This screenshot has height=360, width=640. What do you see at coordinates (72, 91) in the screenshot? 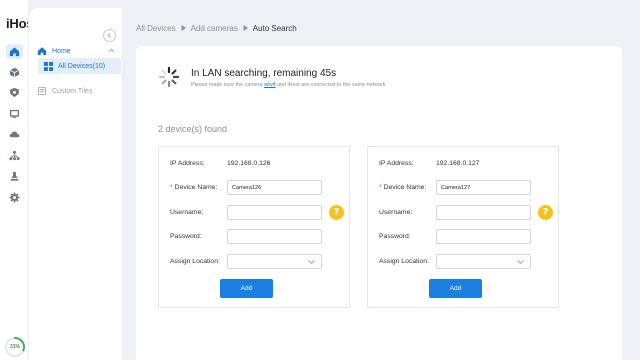
I see `sidebar-item-label: Custom Tiles` at bounding box center [72, 91].